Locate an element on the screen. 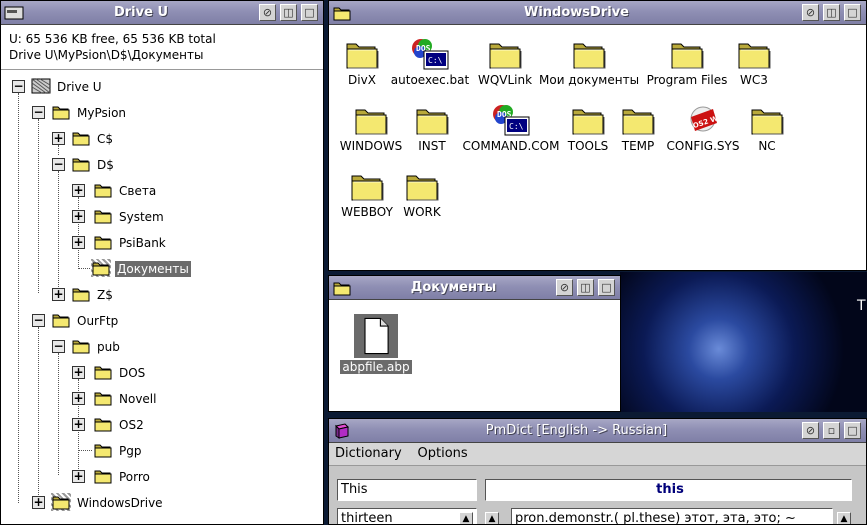 The height and width of the screenshot is (525, 867). icon-wqvlink: WQVLink is located at coordinates (505, 62).